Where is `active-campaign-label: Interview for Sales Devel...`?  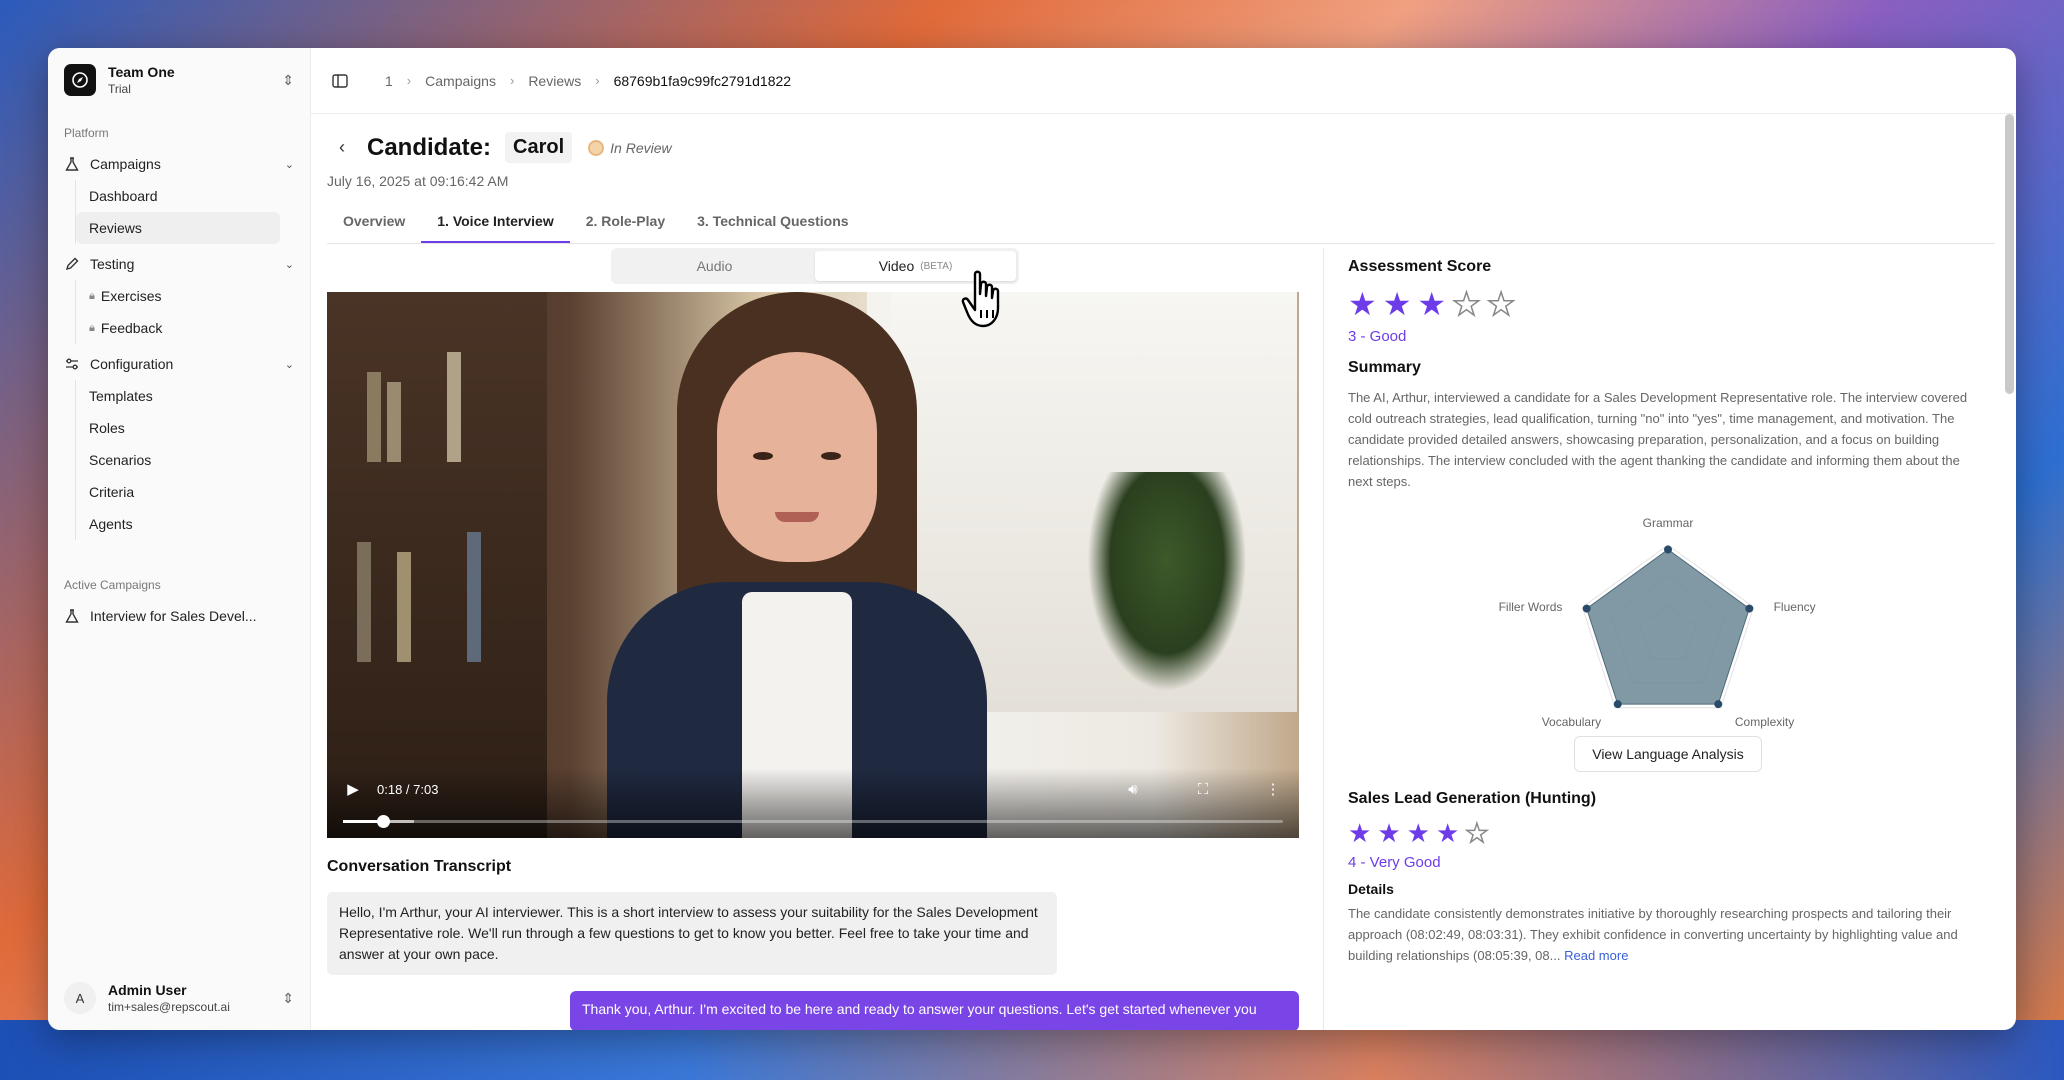 active-campaign-label: Interview for Sales Devel... is located at coordinates (173, 616).